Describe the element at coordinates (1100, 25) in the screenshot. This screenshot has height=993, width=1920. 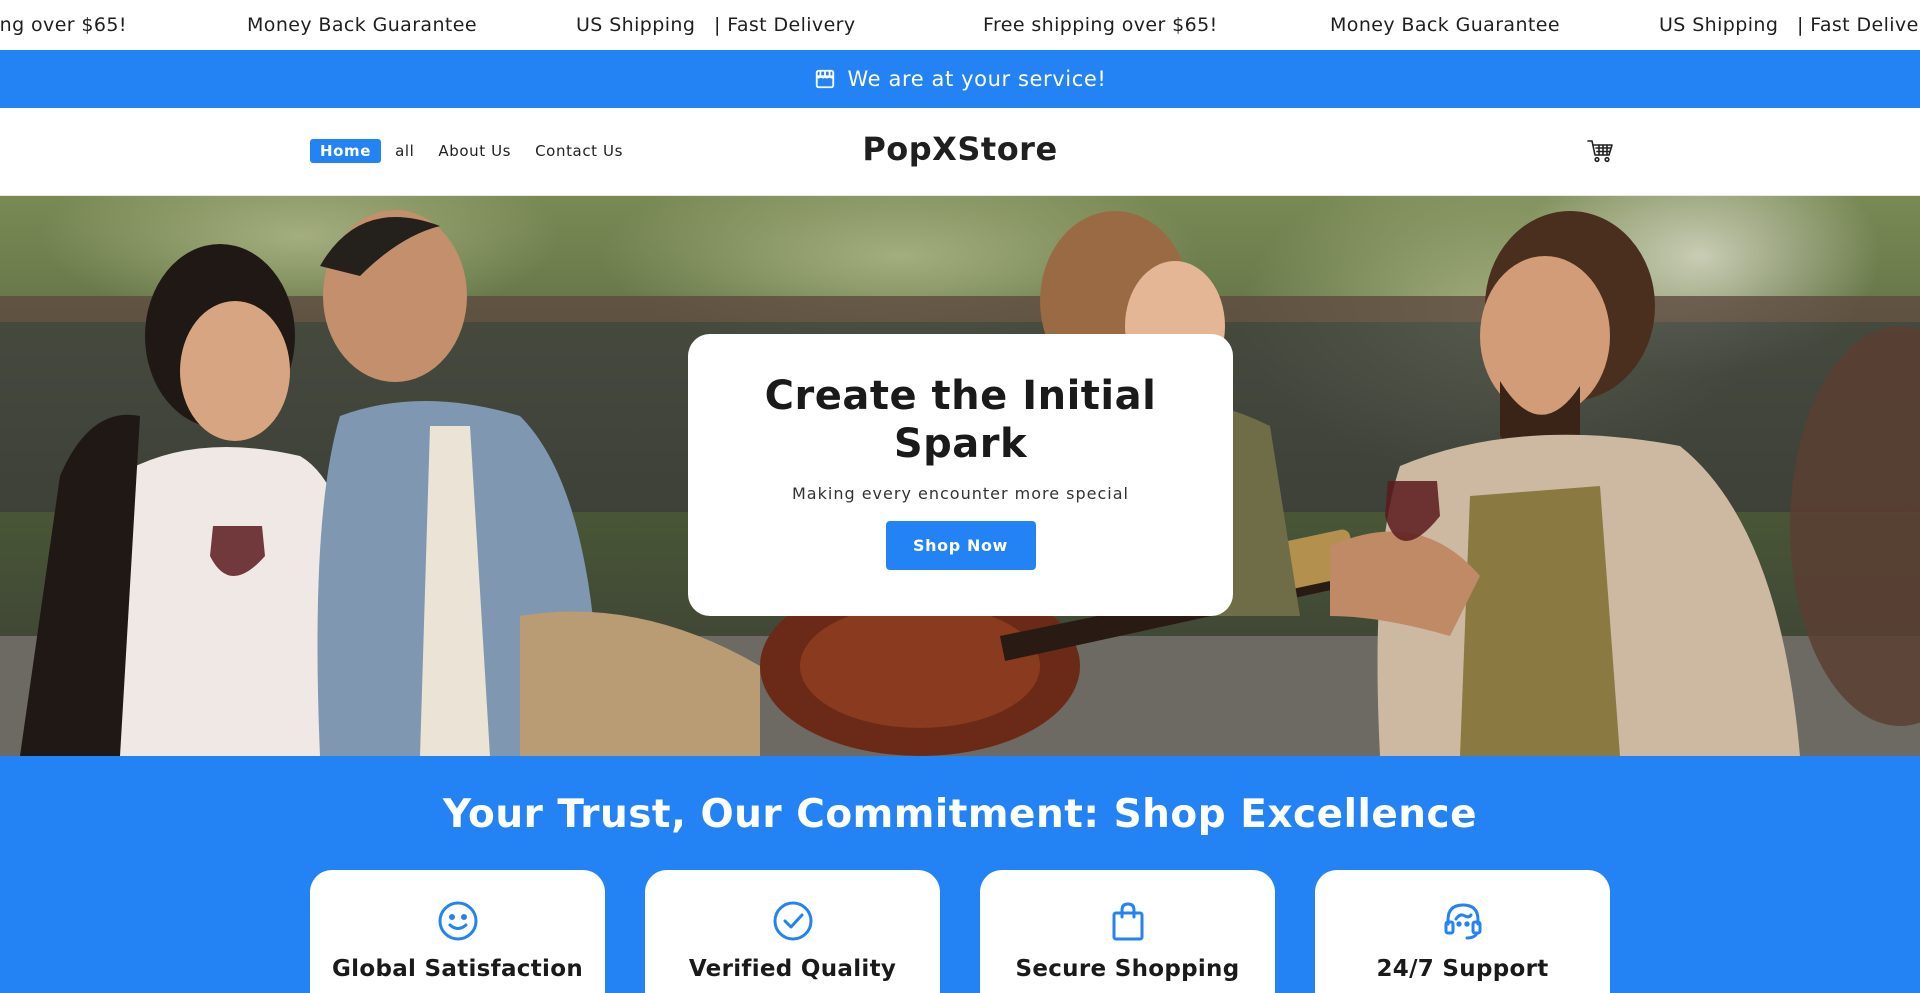
I see `ticker-item: Free shipping over $65!` at that location.